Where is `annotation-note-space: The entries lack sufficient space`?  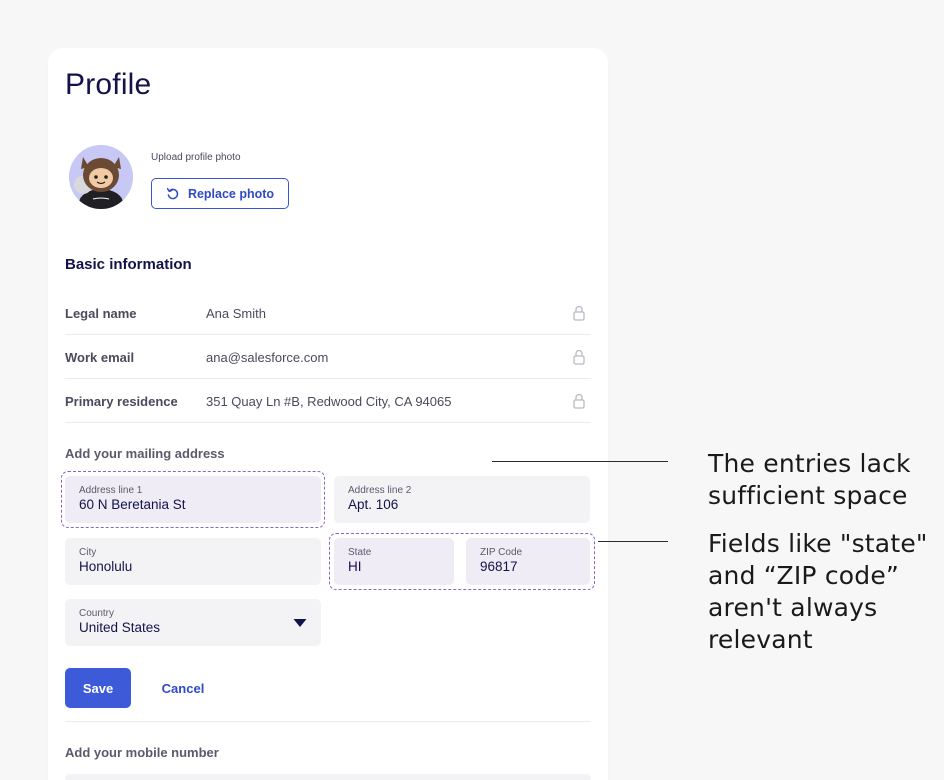
annotation-note-space: The entries lack sufficient space is located at coordinates (809, 480).